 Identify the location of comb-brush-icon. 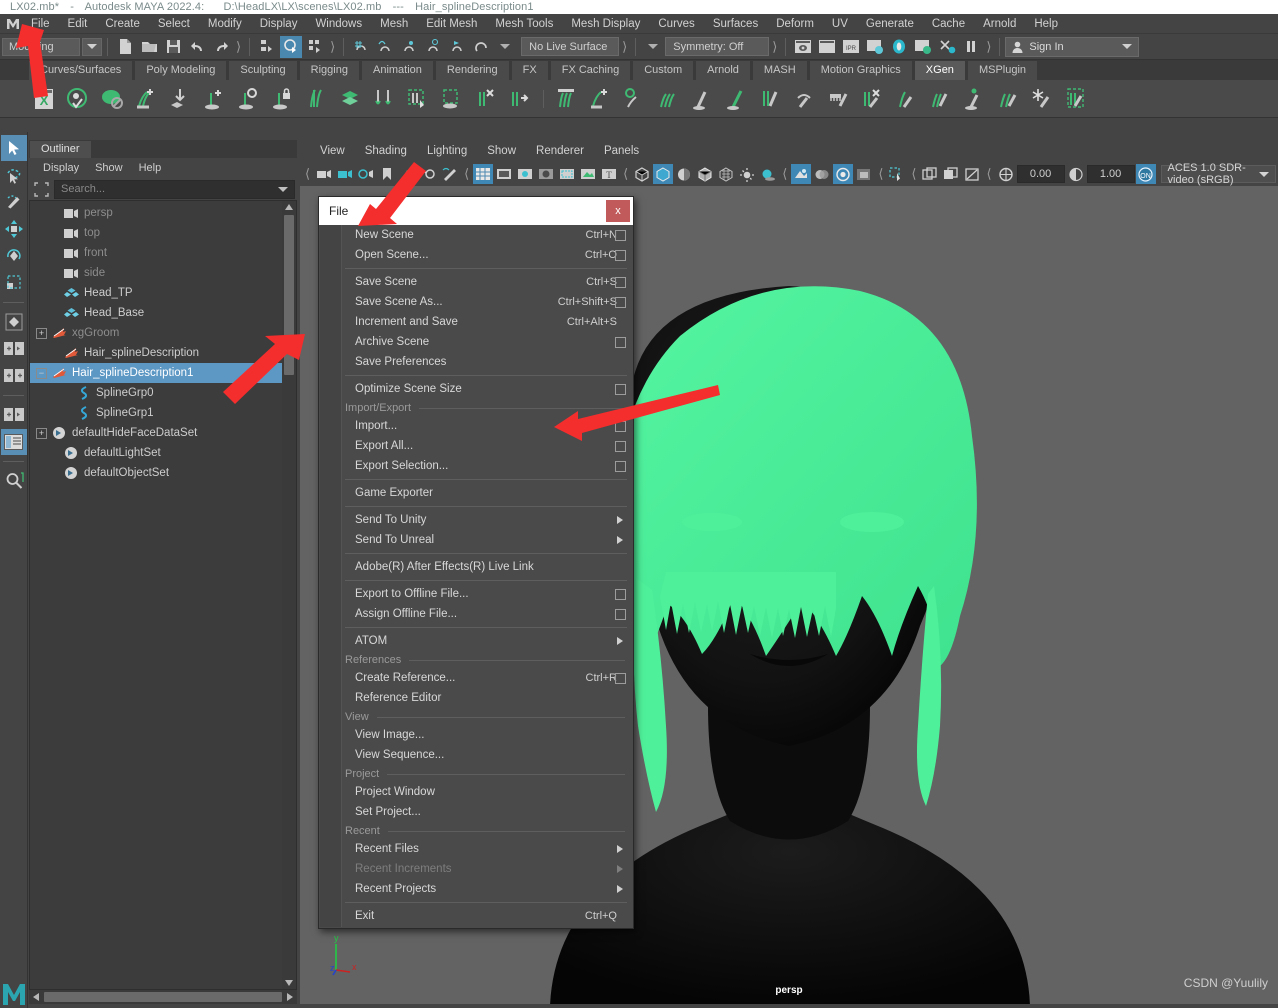
(839, 99).